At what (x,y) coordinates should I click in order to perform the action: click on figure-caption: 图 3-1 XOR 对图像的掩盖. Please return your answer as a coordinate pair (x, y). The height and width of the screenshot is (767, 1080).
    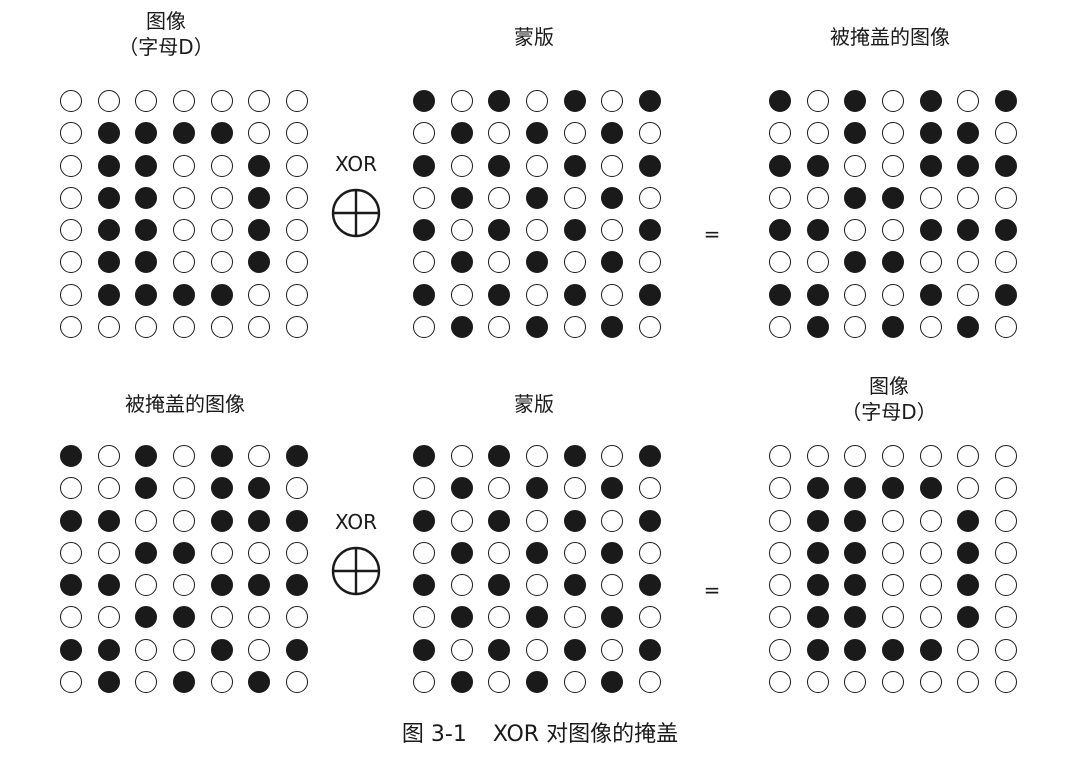
    Looking at the image, I should click on (540, 735).